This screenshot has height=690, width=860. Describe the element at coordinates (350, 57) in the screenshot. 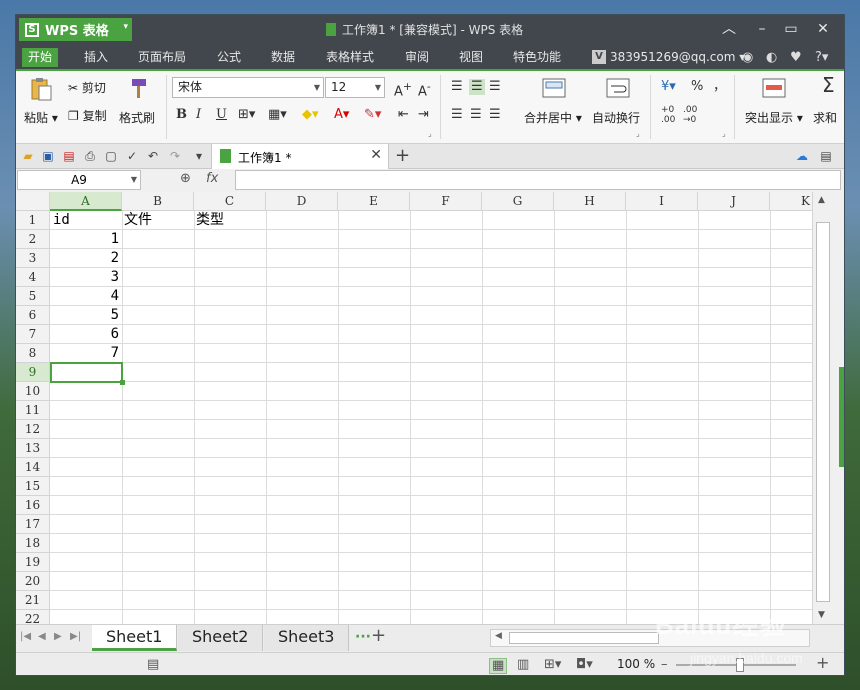

I see `menu-tab-table-style: 表格样式` at that location.